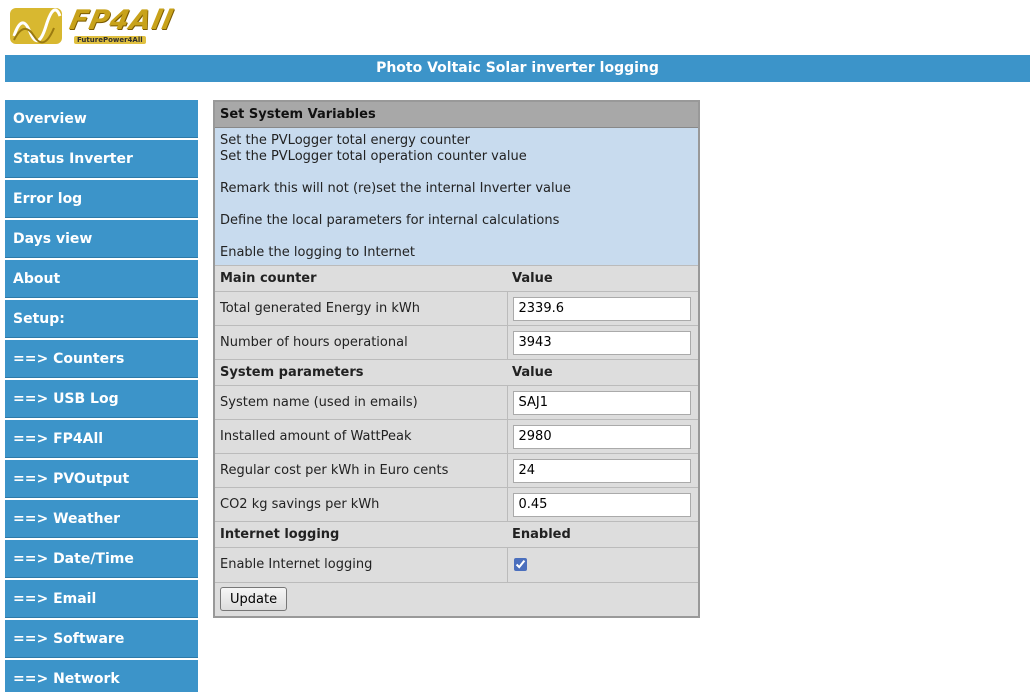  What do you see at coordinates (361, 308) in the screenshot?
I see `row-label: Total generated Energy in kWh` at bounding box center [361, 308].